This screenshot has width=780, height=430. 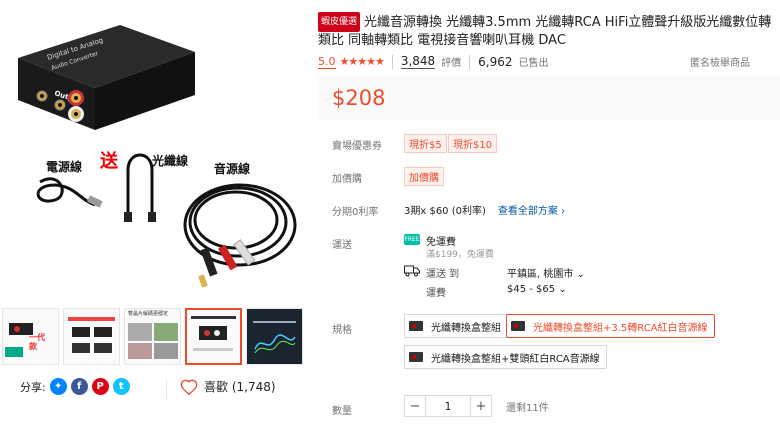 I want to click on thumbnail-2-image, so click(x=91, y=335).